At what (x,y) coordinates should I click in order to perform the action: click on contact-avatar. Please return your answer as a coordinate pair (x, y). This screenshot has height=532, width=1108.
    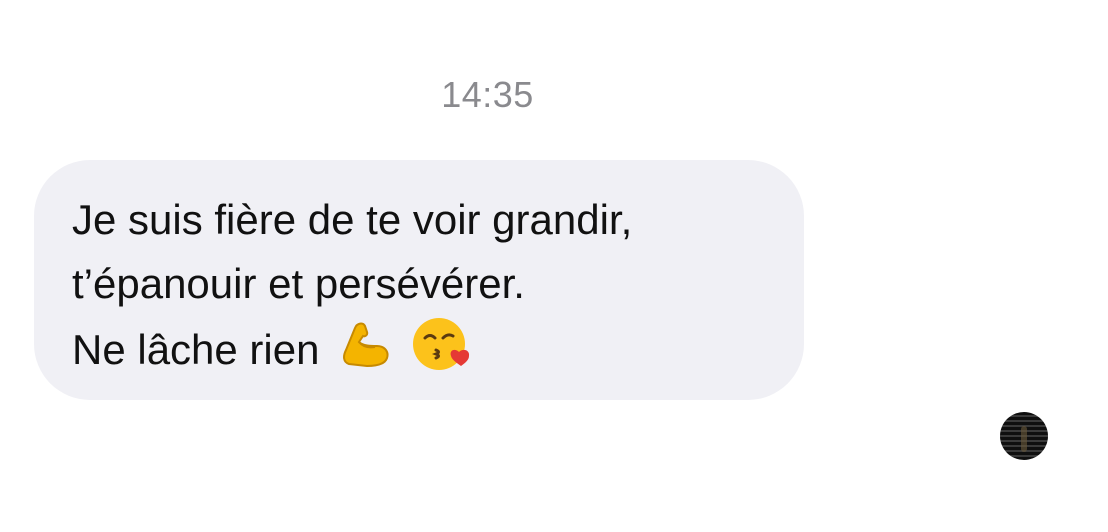
    Looking at the image, I should click on (1024, 436).